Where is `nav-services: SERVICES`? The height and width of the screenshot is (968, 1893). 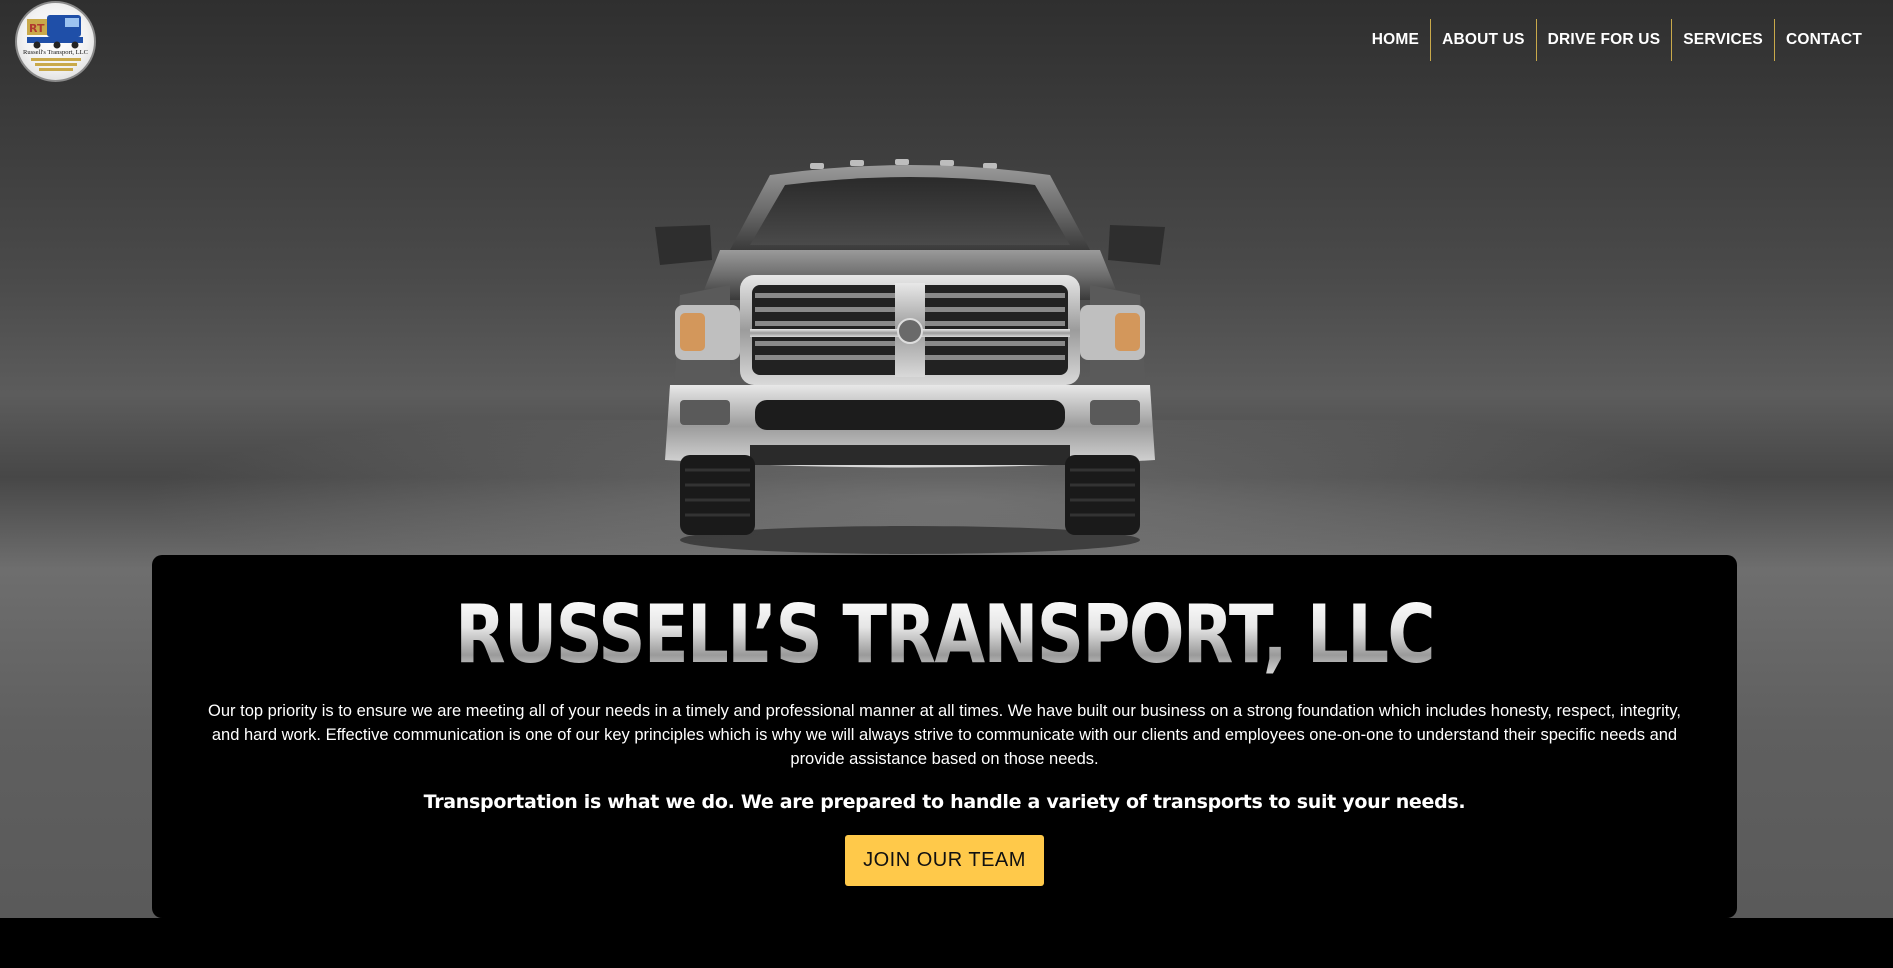 nav-services: SERVICES is located at coordinates (1722, 40).